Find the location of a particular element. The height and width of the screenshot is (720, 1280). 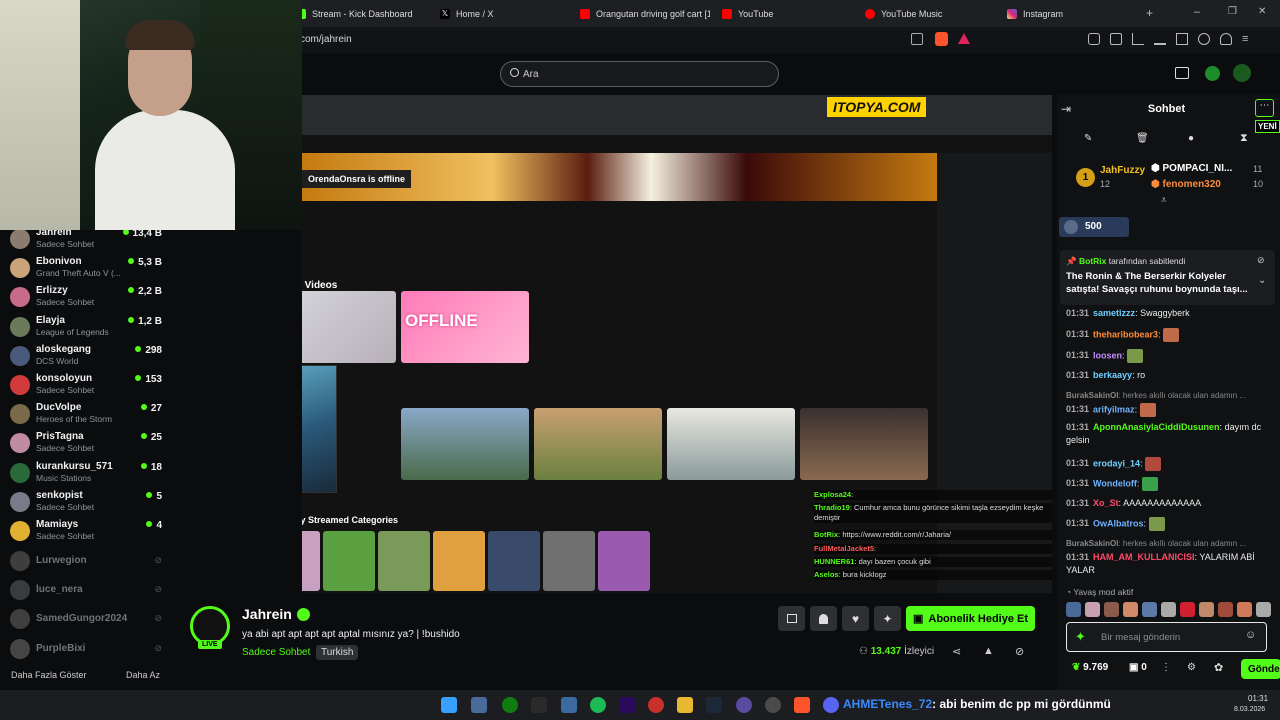

spotify-icon is located at coordinates (598, 705).